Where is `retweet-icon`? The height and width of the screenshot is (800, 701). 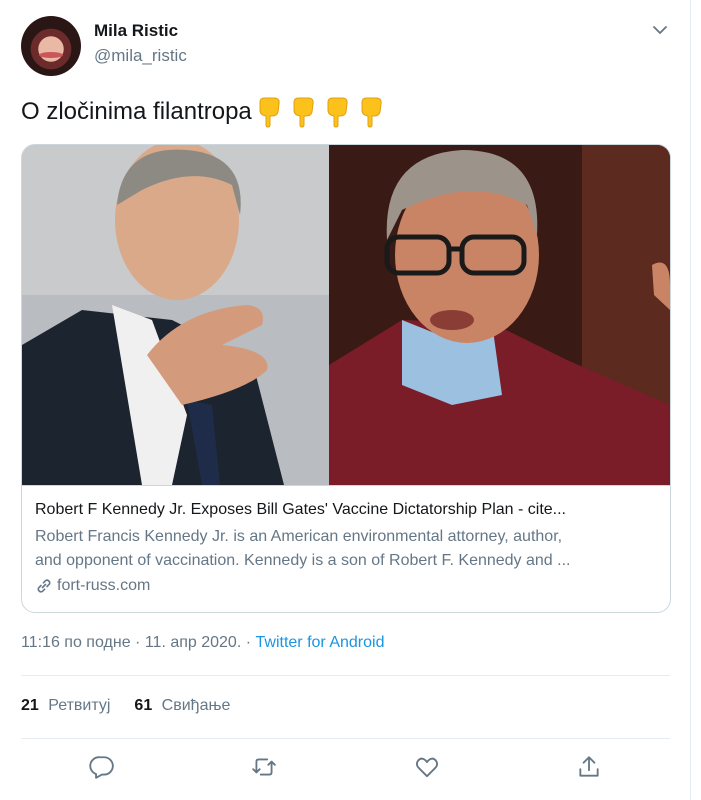
retweet-icon is located at coordinates (264, 767).